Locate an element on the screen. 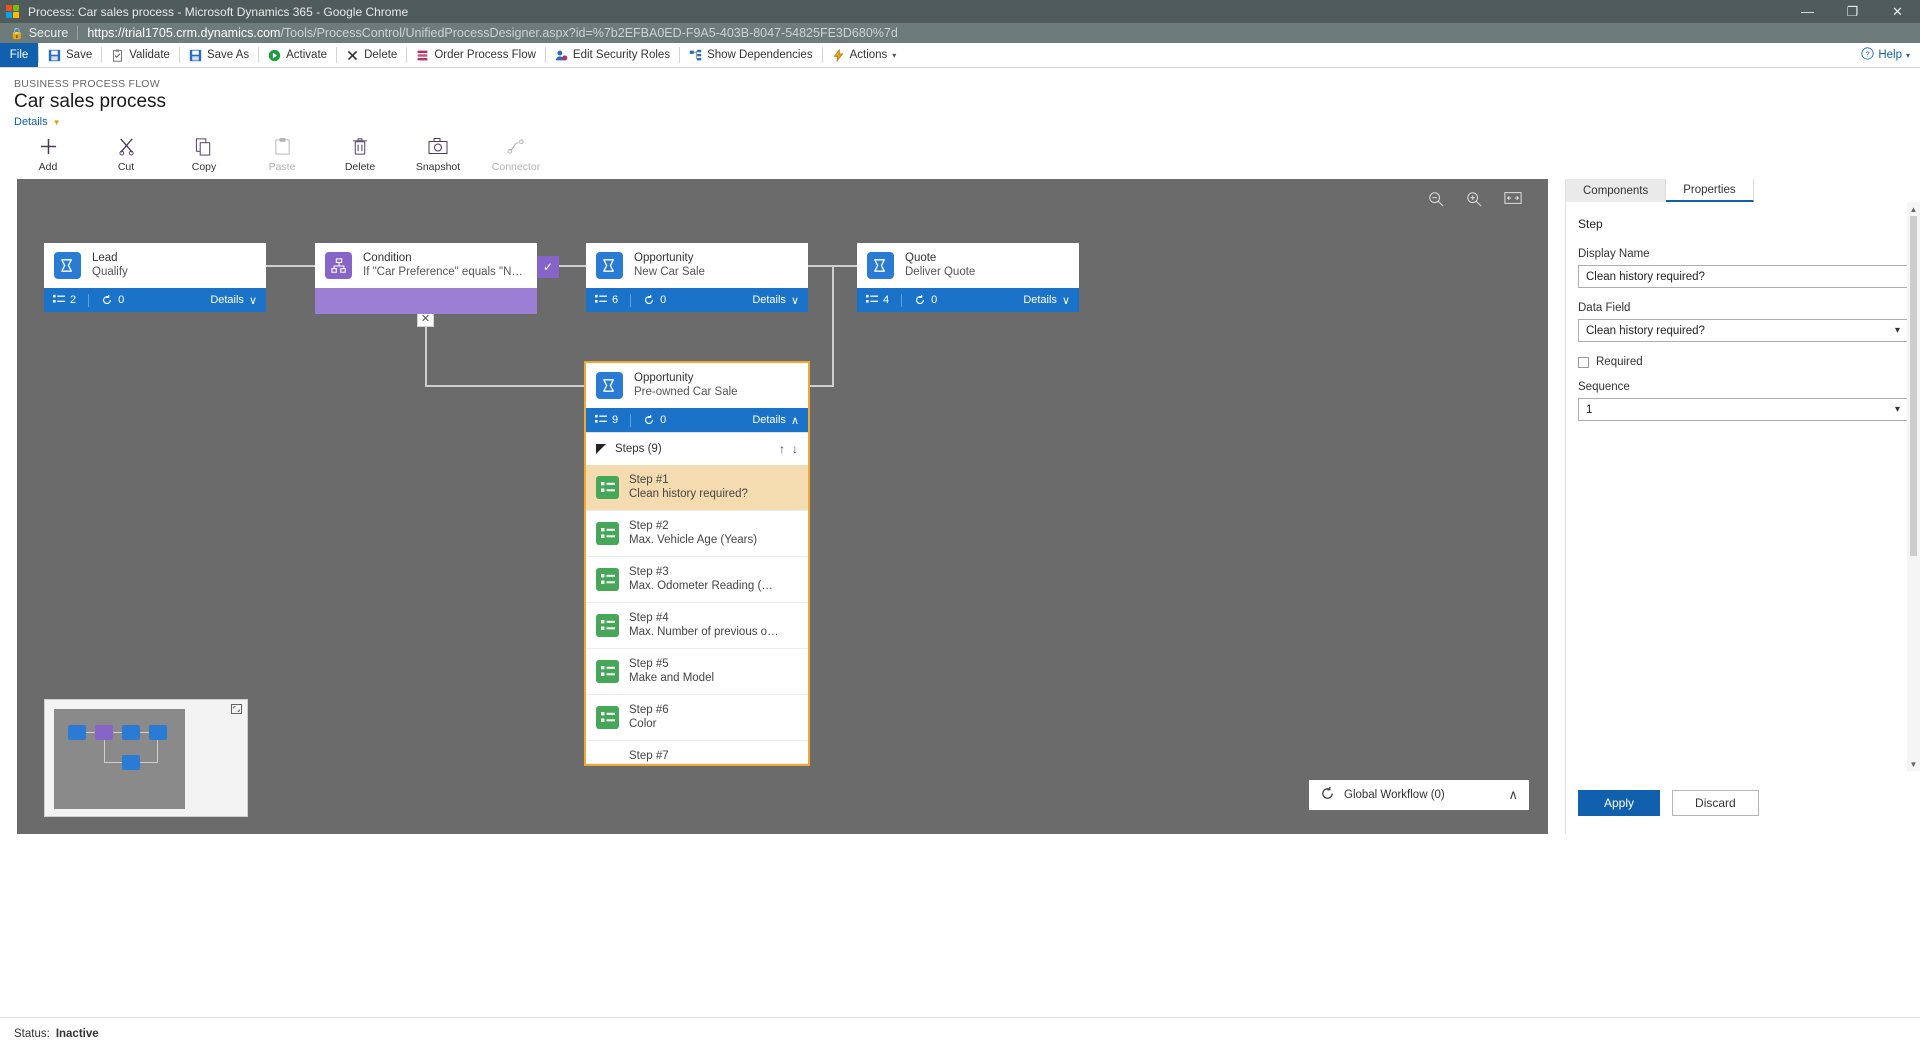  move-up-icon: ↑ is located at coordinates (782, 449).